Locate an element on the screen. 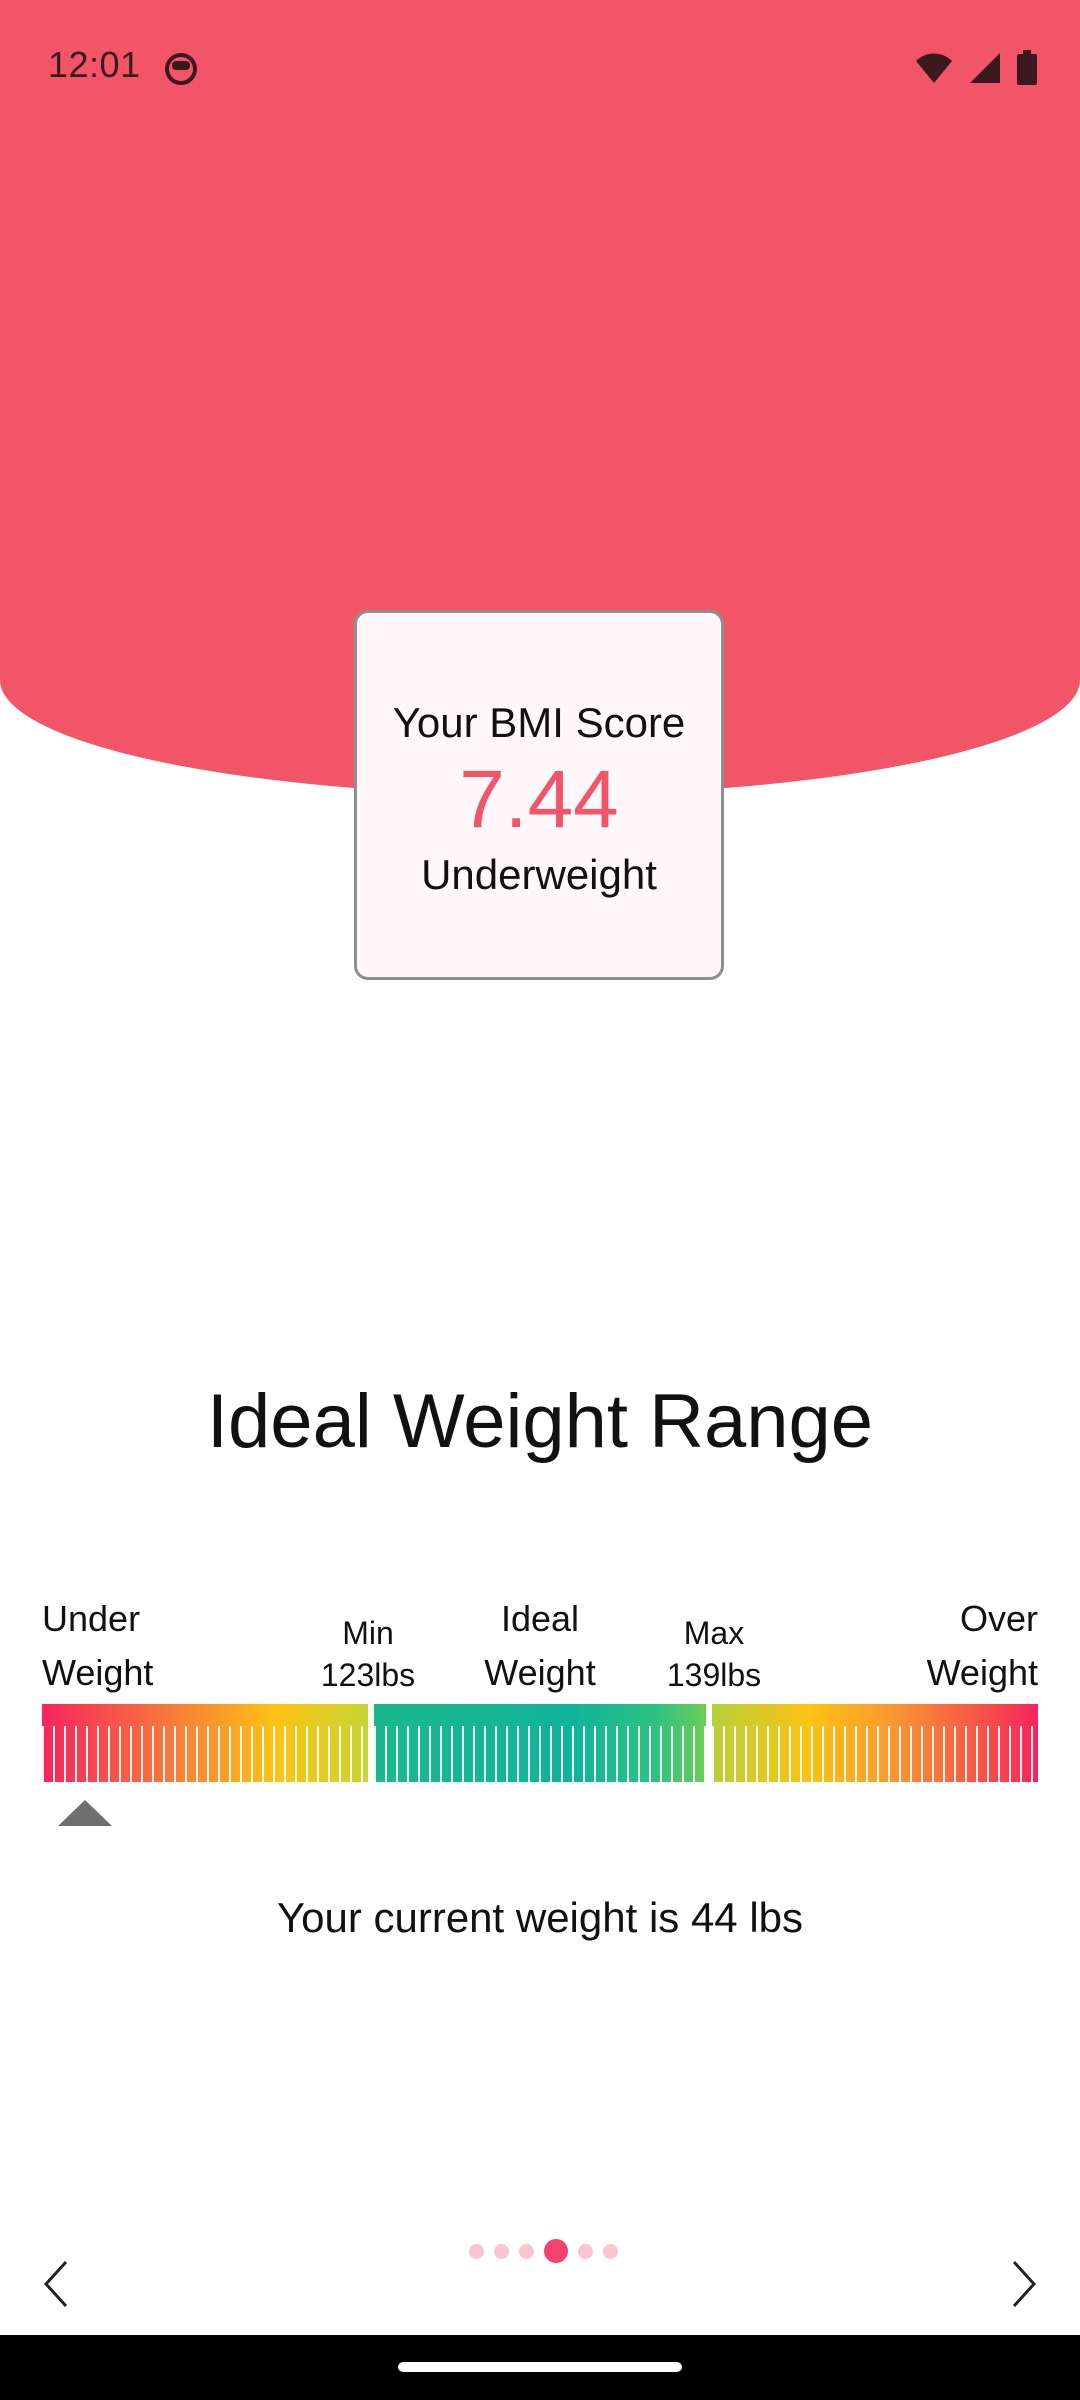 Image resolution: width=1080 pixels, height=2400 pixels. page-dot-active is located at coordinates (555, 2251).